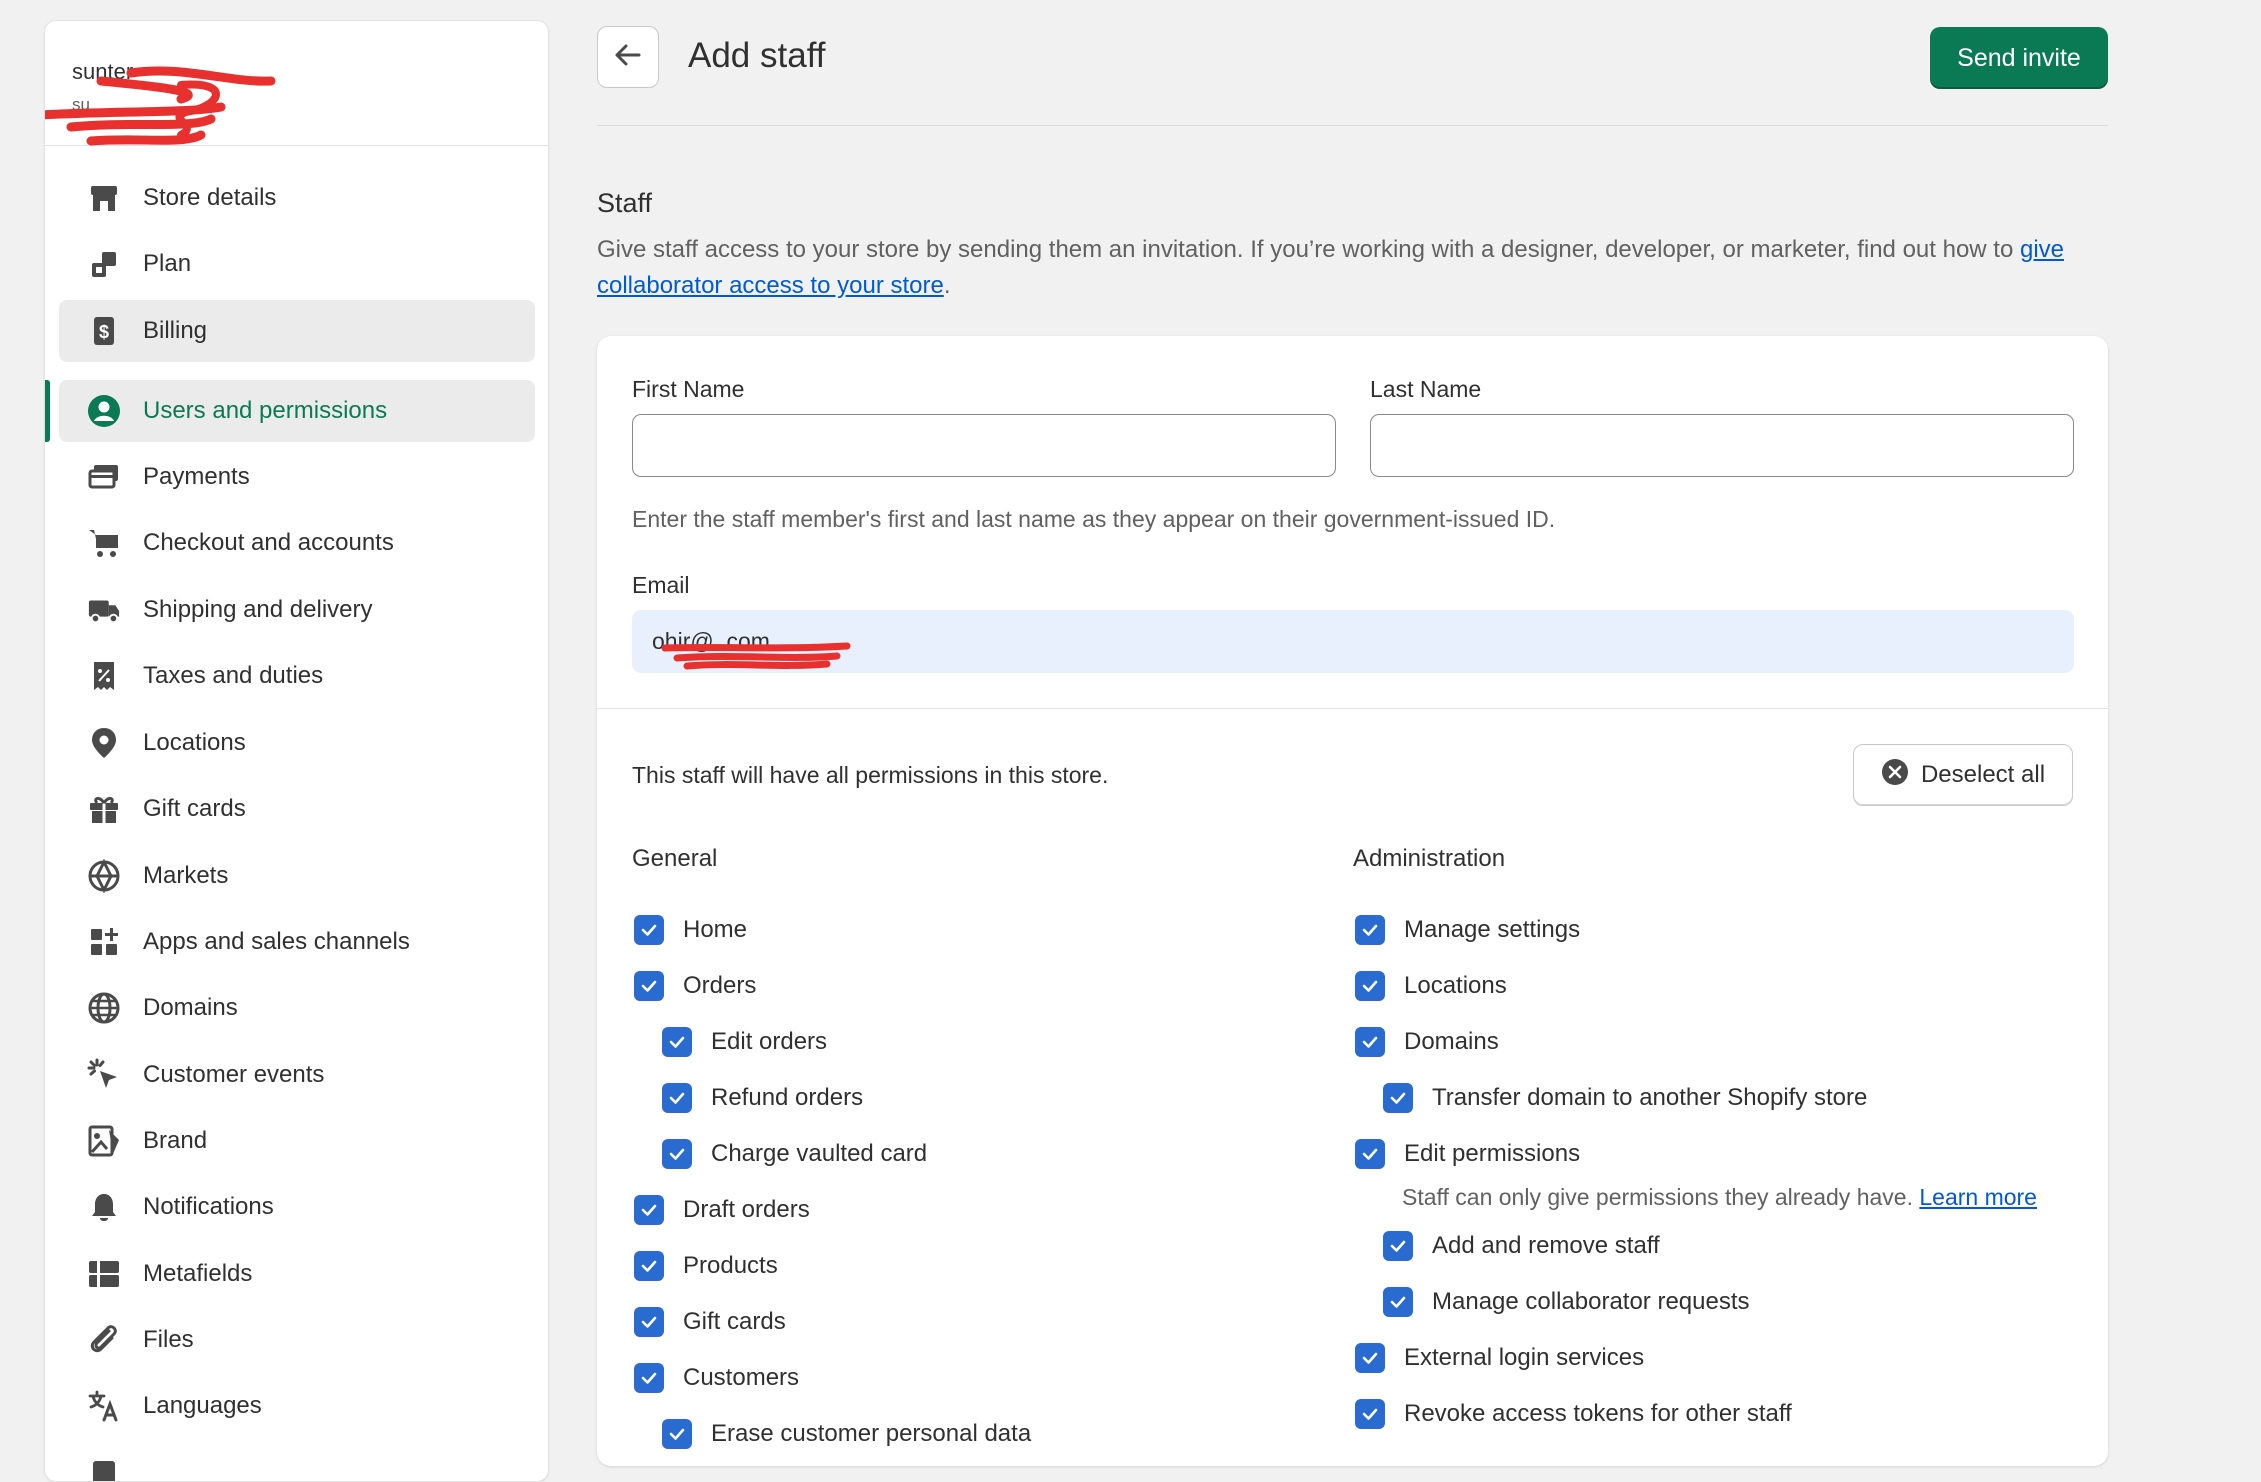 Image resolution: width=2261 pixels, height=1482 pixels. I want to click on sidebar-item-payments: Payments, so click(297, 477).